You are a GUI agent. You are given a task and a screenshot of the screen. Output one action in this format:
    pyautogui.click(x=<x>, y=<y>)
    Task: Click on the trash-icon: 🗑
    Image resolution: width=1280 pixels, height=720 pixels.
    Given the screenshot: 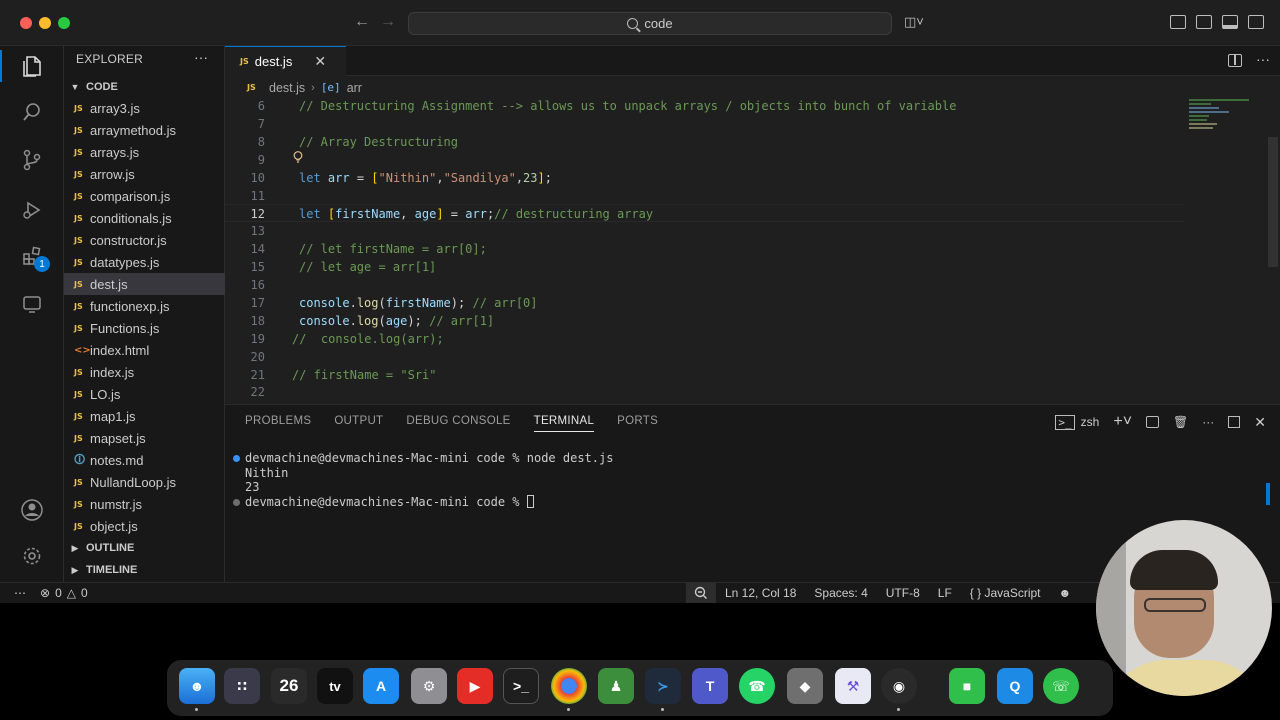 What is the action you would take?
    pyautogui.click(x=1180, y=422)
    